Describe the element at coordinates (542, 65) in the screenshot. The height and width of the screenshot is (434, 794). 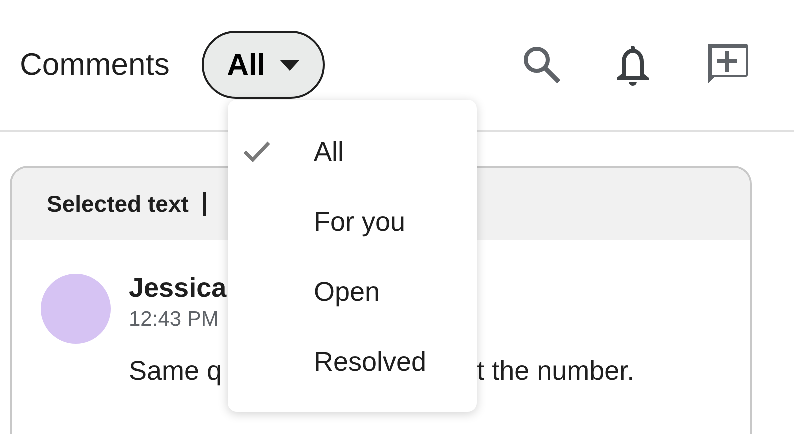
I see `search-icon` at that location.